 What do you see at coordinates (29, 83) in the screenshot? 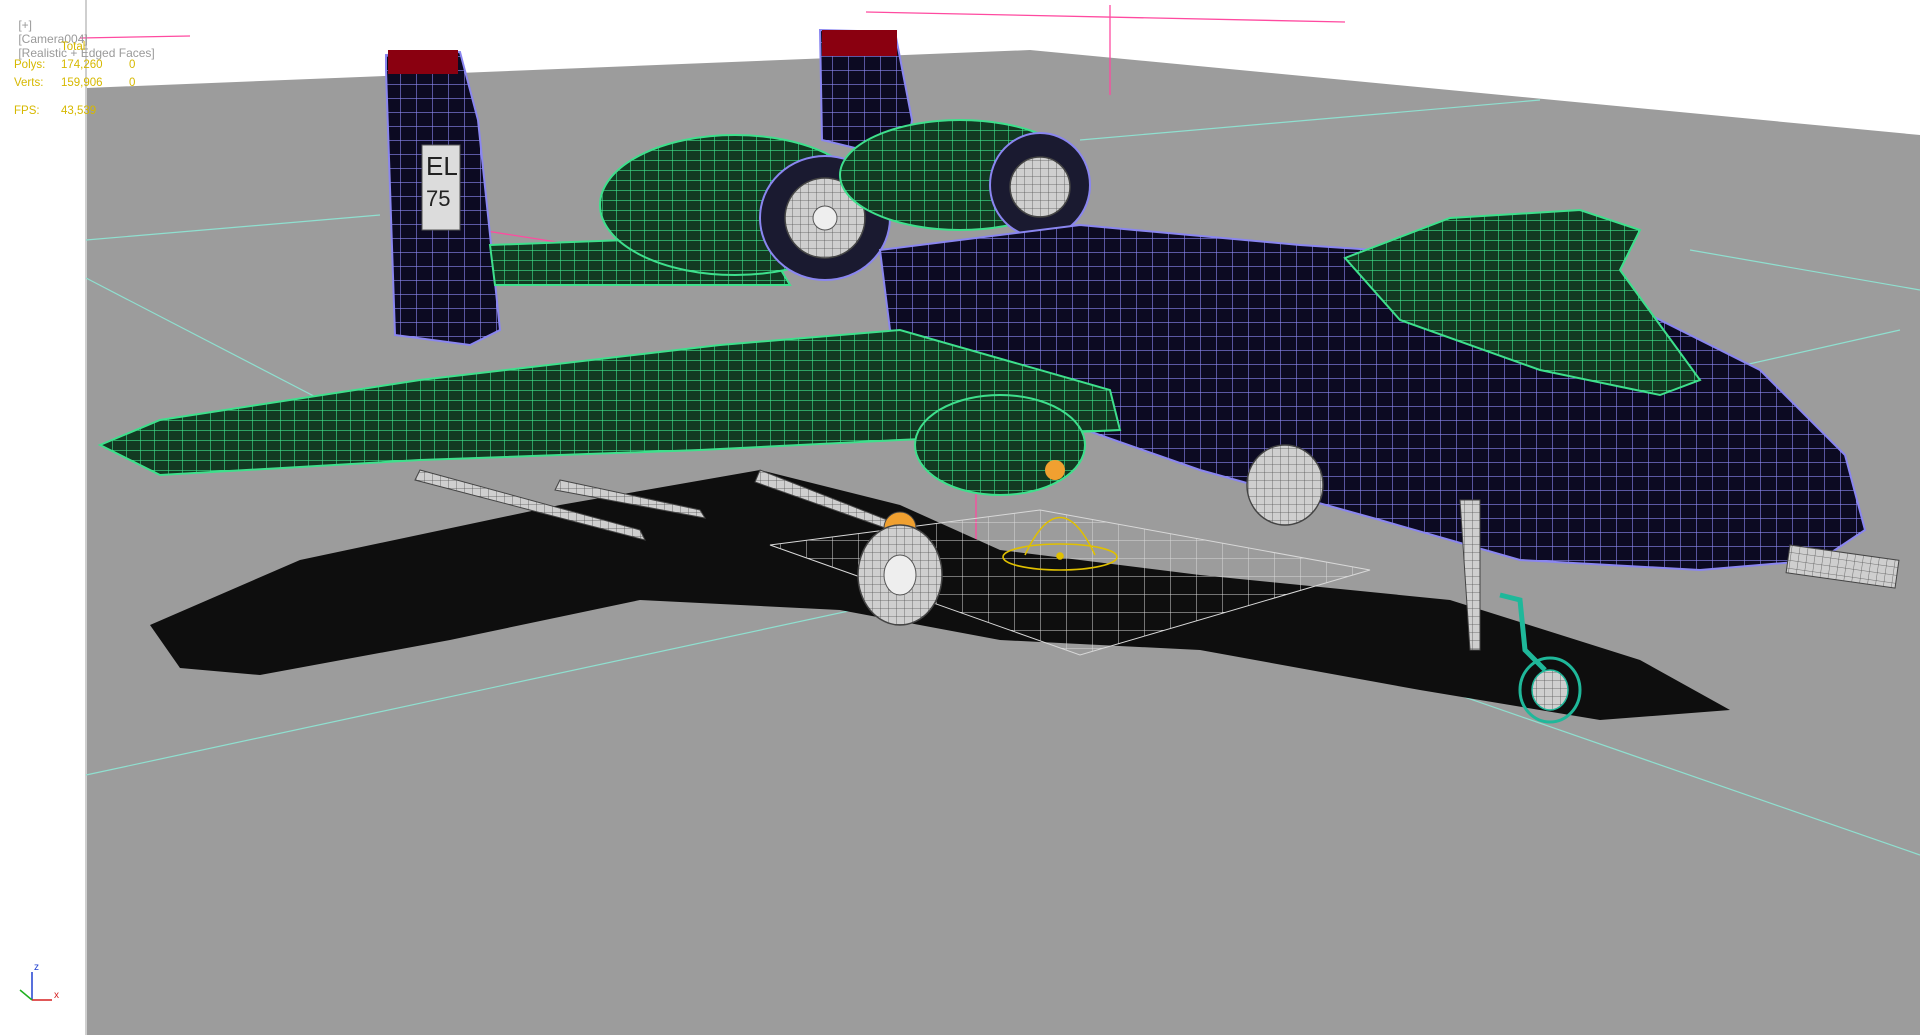
I see `verts-label: Verts:` at bounding box center [29, 83].